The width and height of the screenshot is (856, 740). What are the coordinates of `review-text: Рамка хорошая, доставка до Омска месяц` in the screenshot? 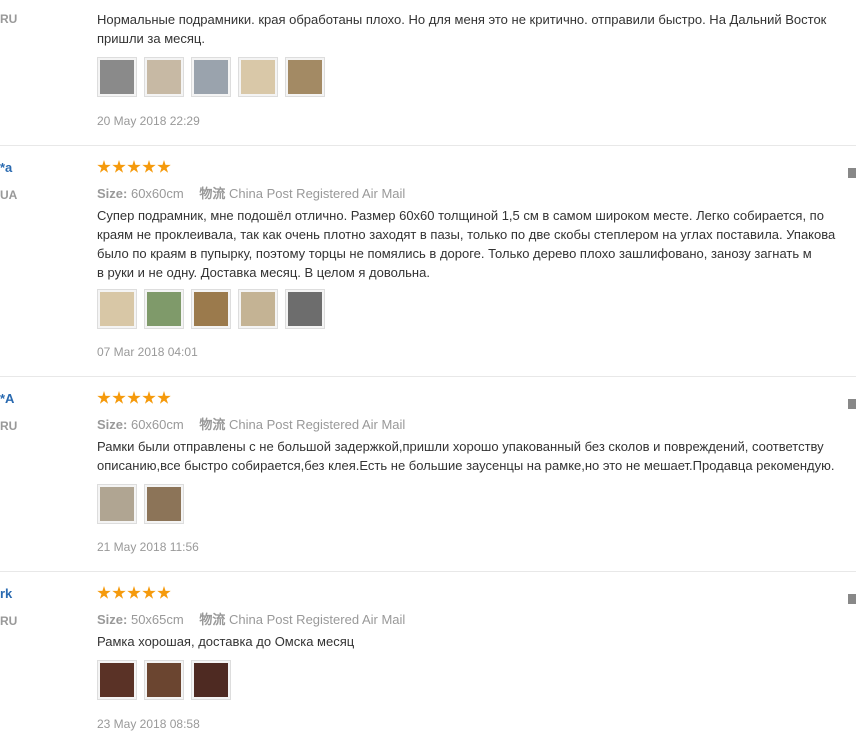 It's located at (225, 641).